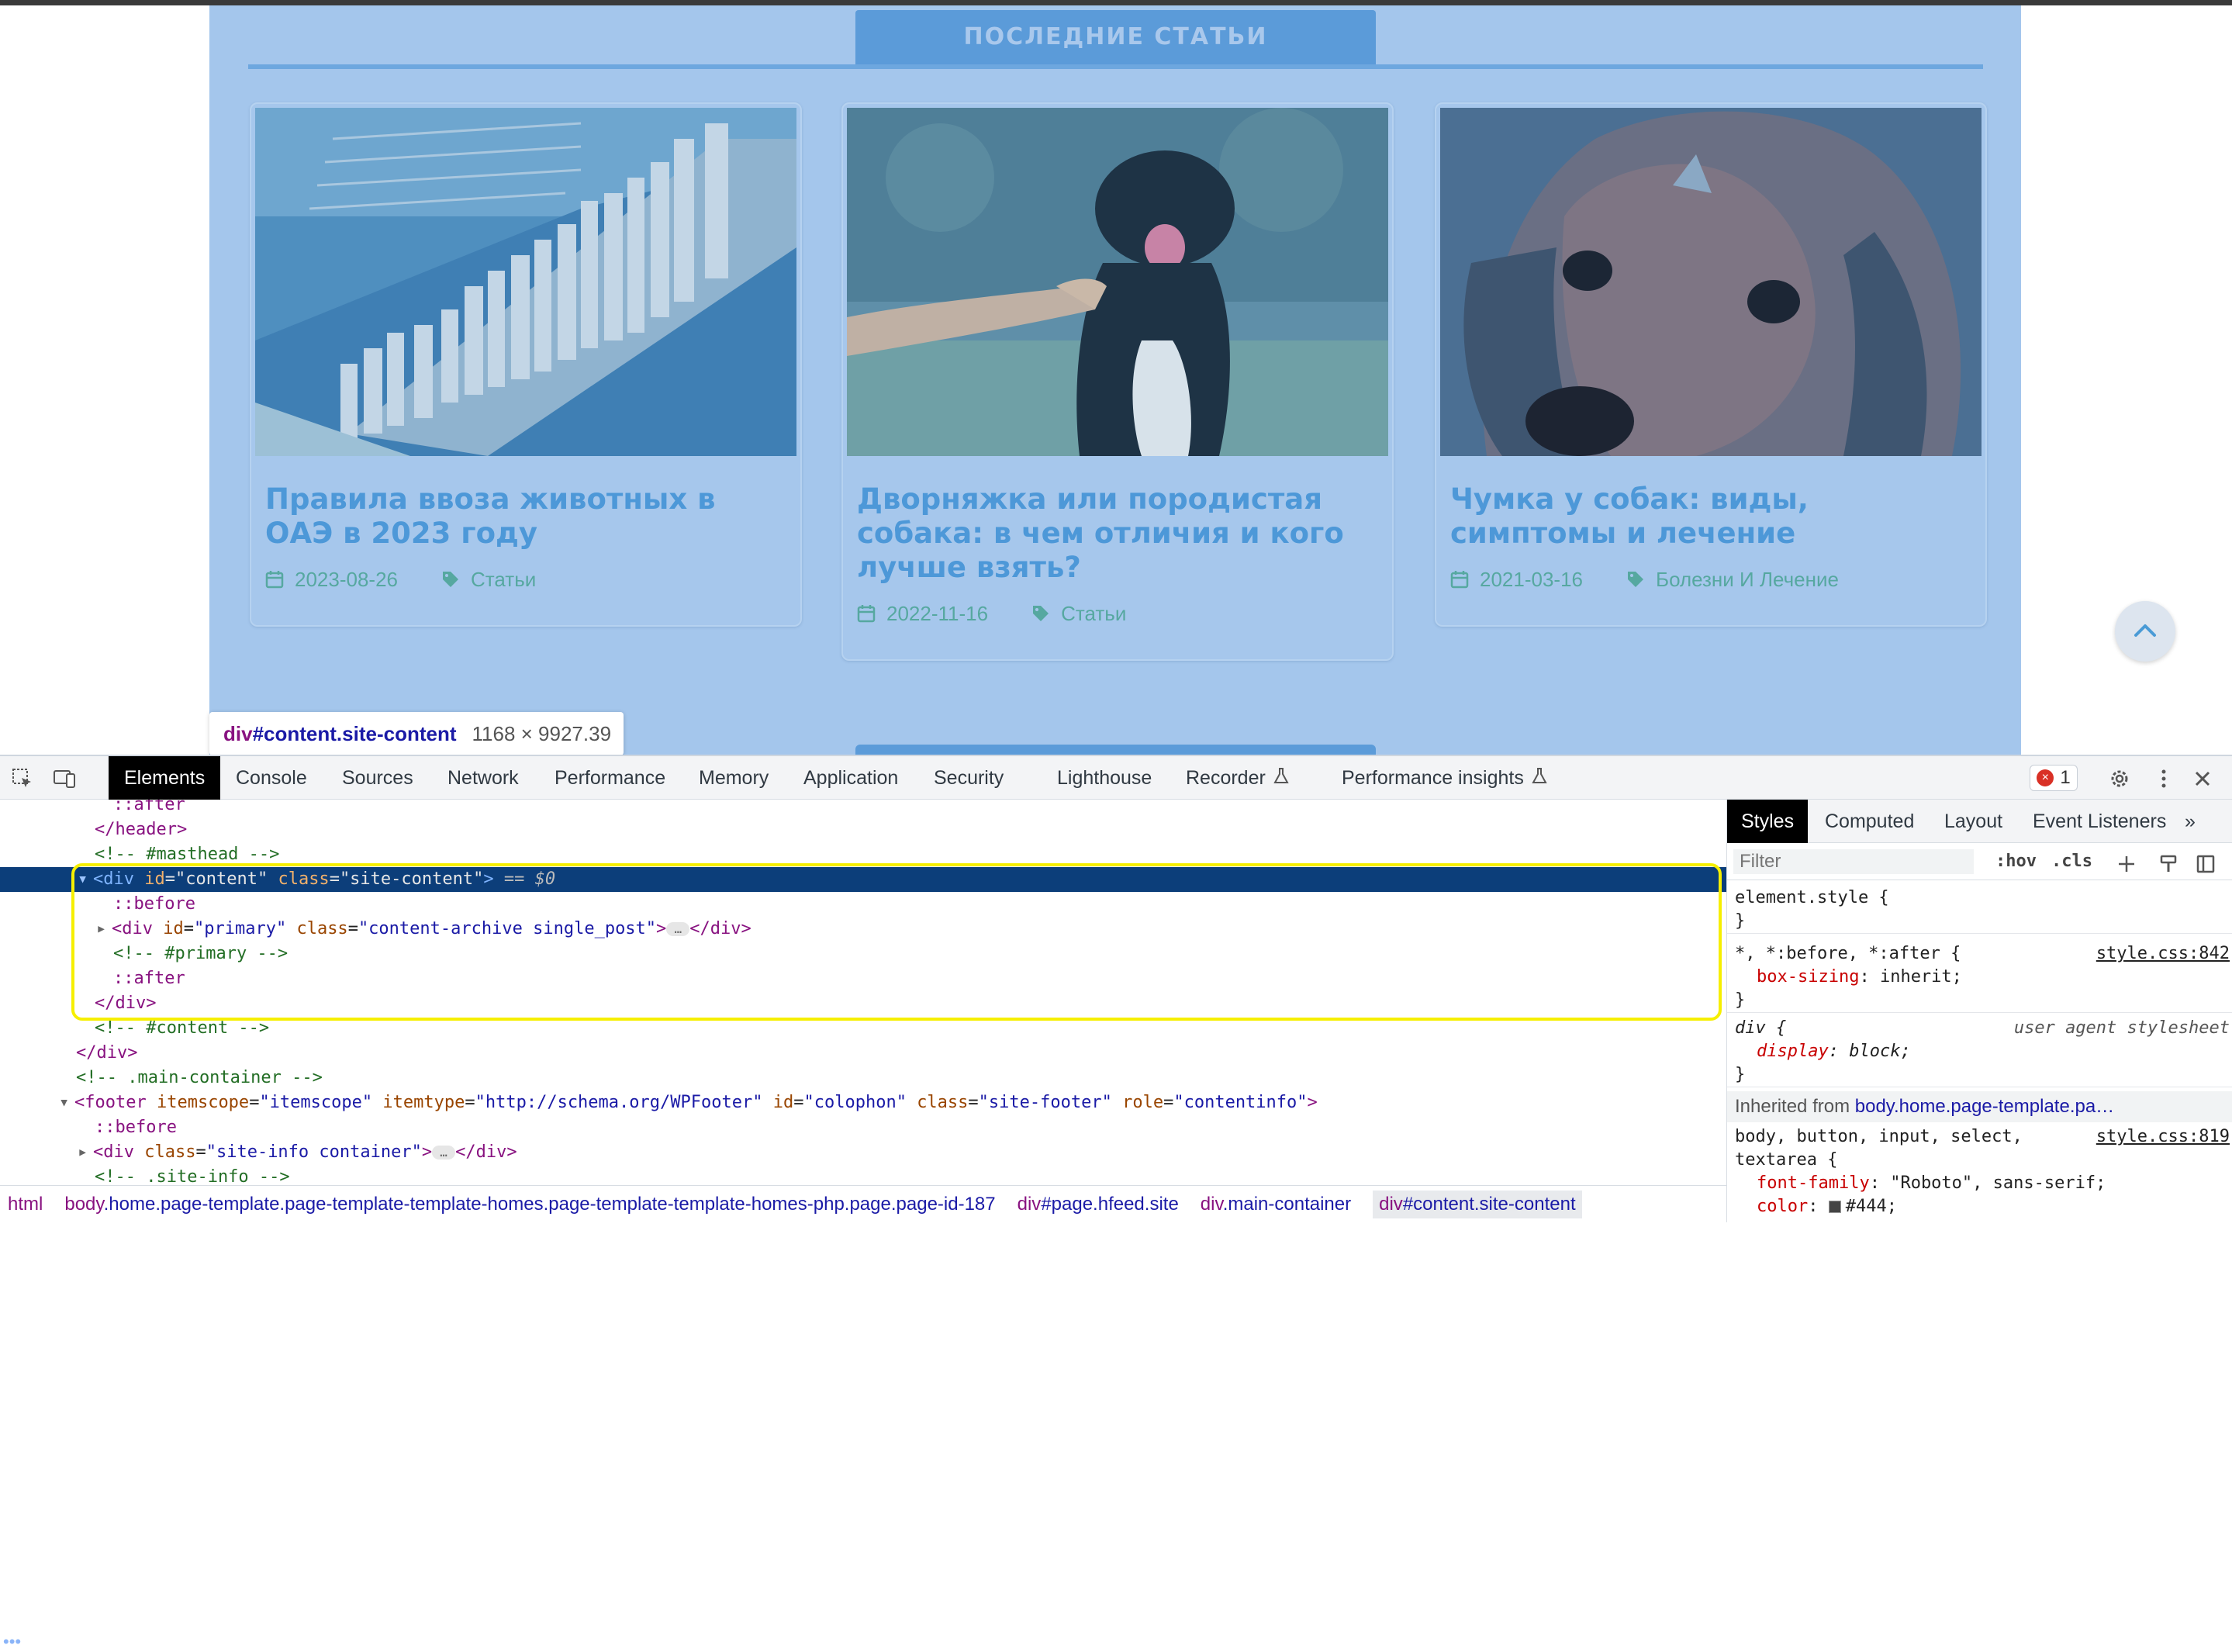  I want to click on styles-filter-input, so click(1854, 861).